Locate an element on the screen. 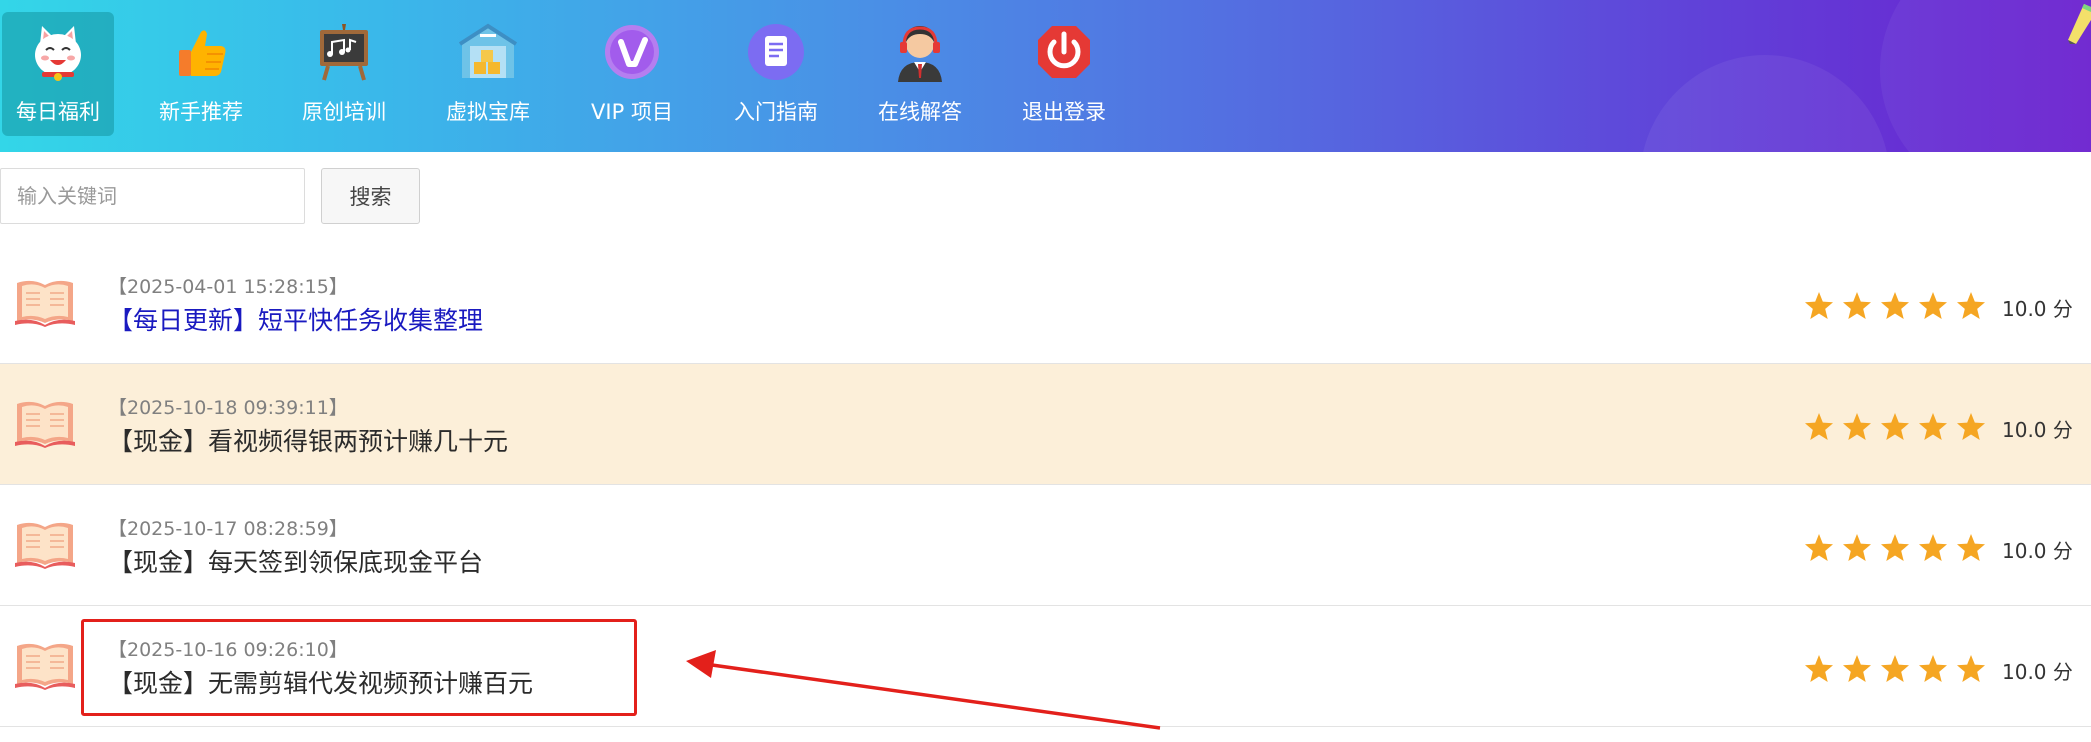 Image resolution: width=2091 pixels, height=742 pixels. list-item-title-link: 【现金】每天签到领保底现金平台 is located at coordinates (295, 561).